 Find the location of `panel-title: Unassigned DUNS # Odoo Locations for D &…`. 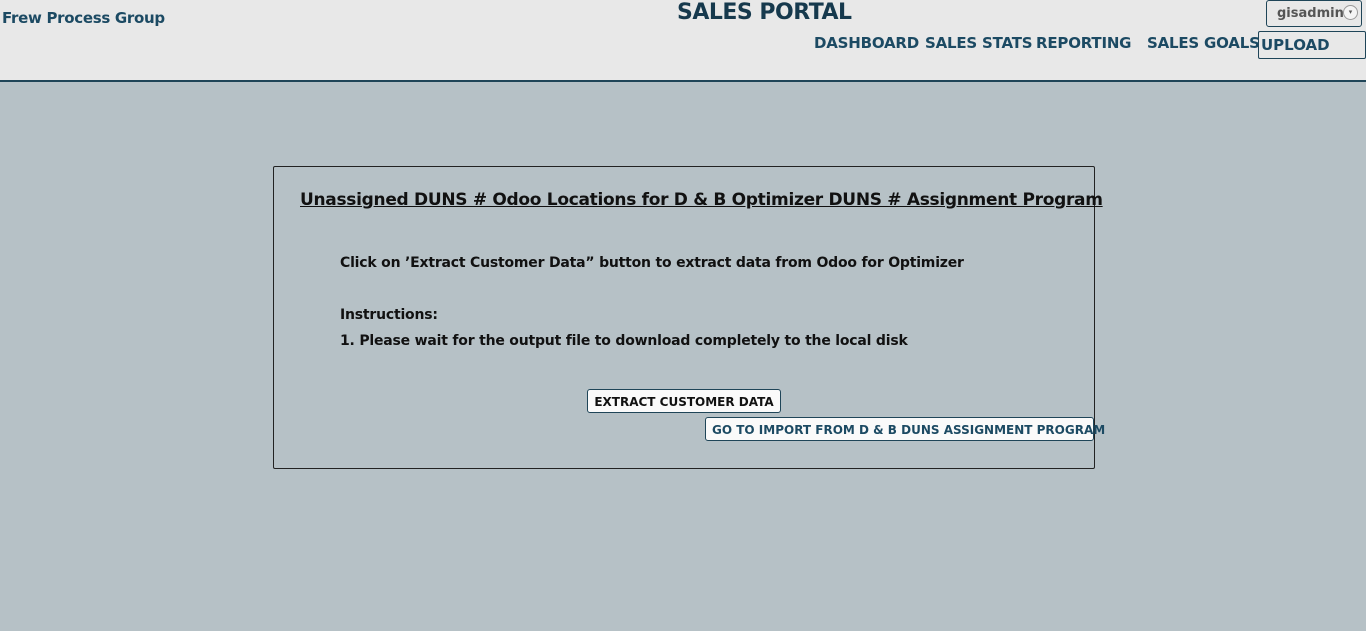

panel-title: Unassigned DUNS # Odoo Locations for D &… is located at coordinates (701, 200).